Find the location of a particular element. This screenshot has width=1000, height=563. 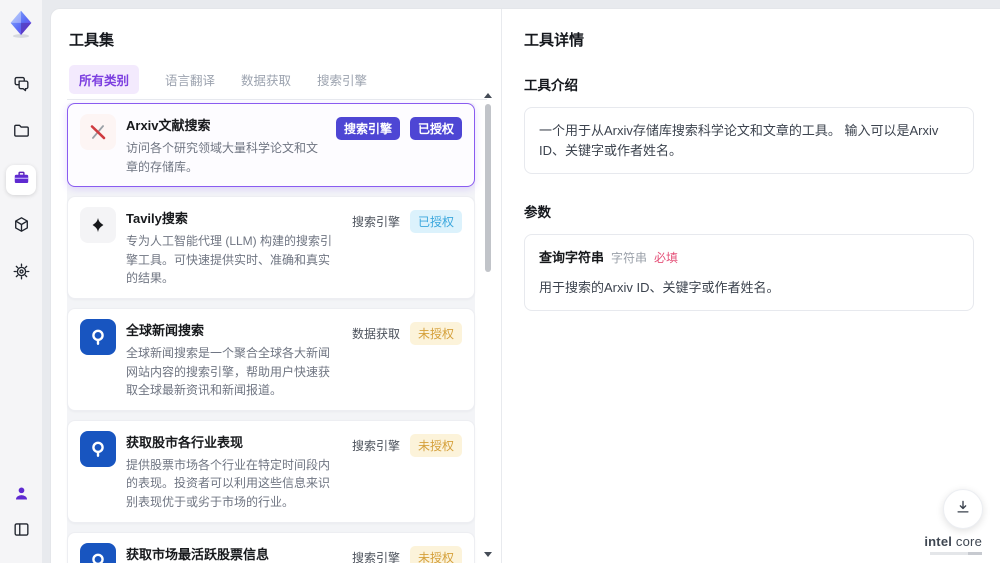

tool-name: 获取市场最活跃股票信息 is located at coordinates (198, 554).